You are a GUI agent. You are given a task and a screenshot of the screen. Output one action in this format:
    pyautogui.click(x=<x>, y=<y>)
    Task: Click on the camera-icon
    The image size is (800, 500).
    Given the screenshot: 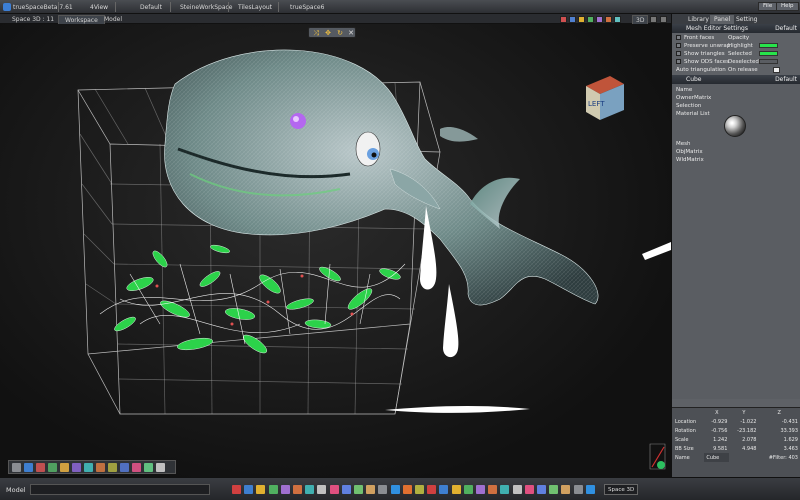 What is the action you would take?
    pyautogui.click(x=608, y=19)
    